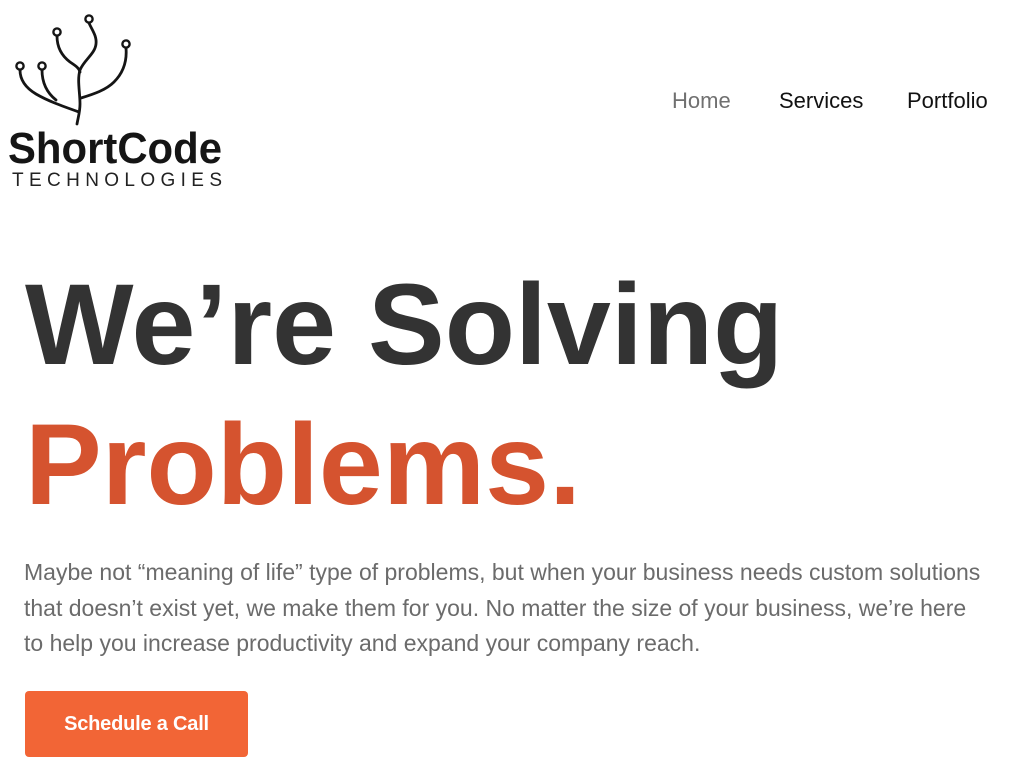  I want to click on logo-tagline: TECHNOLOGIES, so click(117, 180).